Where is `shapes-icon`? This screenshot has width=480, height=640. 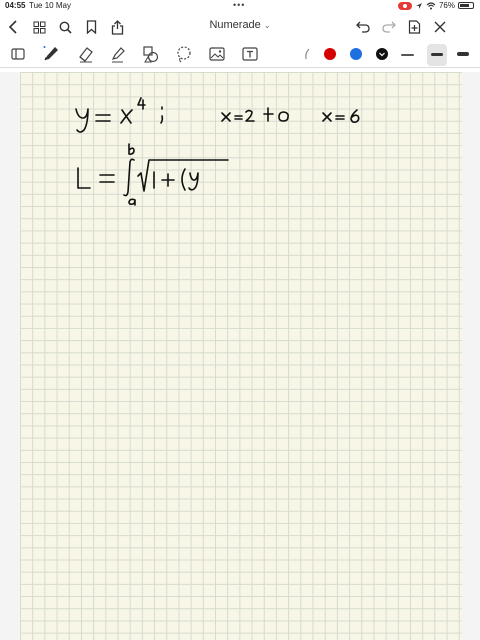
shapes-icon is located at coordinates (151, 54).